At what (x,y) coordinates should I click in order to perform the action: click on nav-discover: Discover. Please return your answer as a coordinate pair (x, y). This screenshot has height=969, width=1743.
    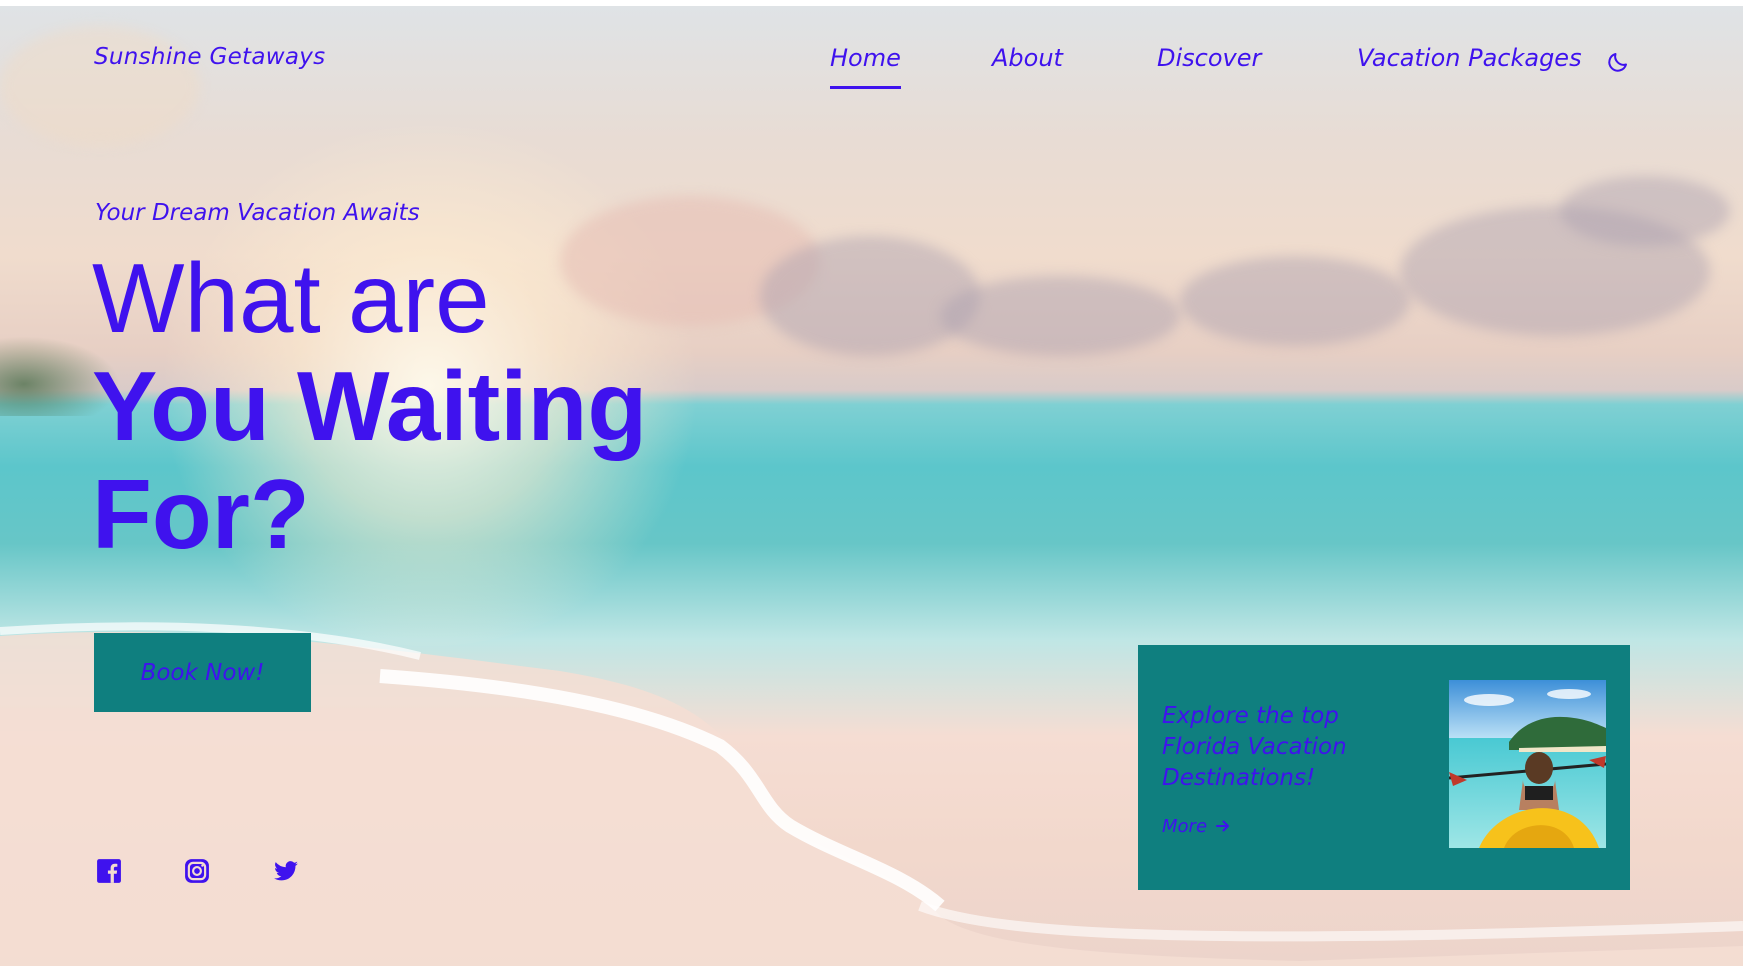
    Looking at the image, I should click on (1209, 58).